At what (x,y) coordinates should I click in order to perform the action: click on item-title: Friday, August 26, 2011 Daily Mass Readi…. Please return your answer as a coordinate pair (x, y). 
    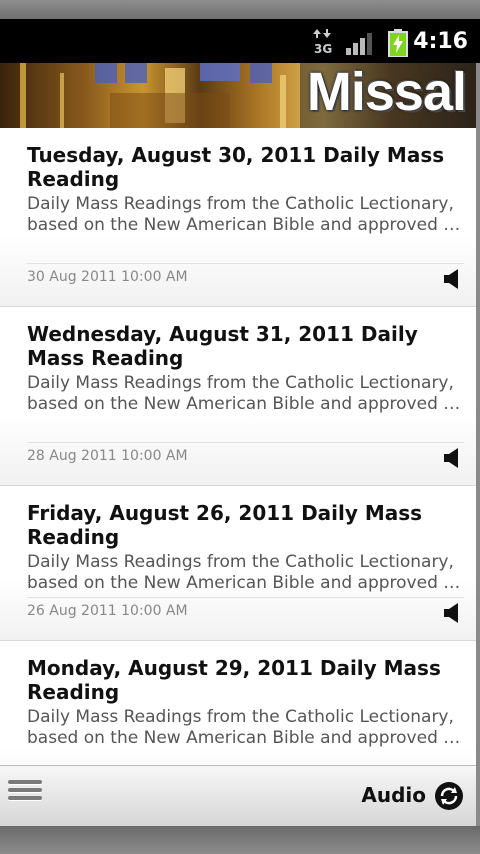
    Looking at the image, I should click on (225, 525).